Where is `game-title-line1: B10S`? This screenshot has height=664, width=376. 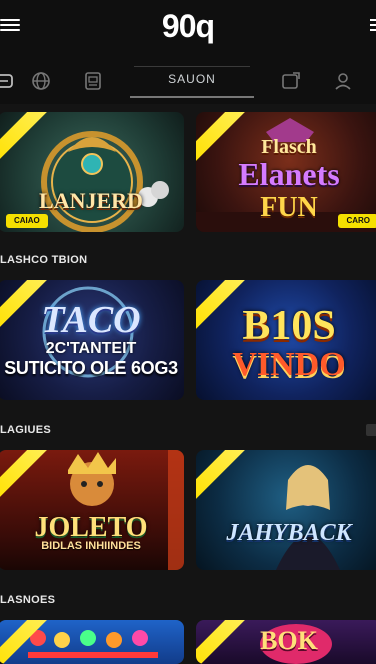
game-title-line1: B10S is located at coordinates (289, 326).